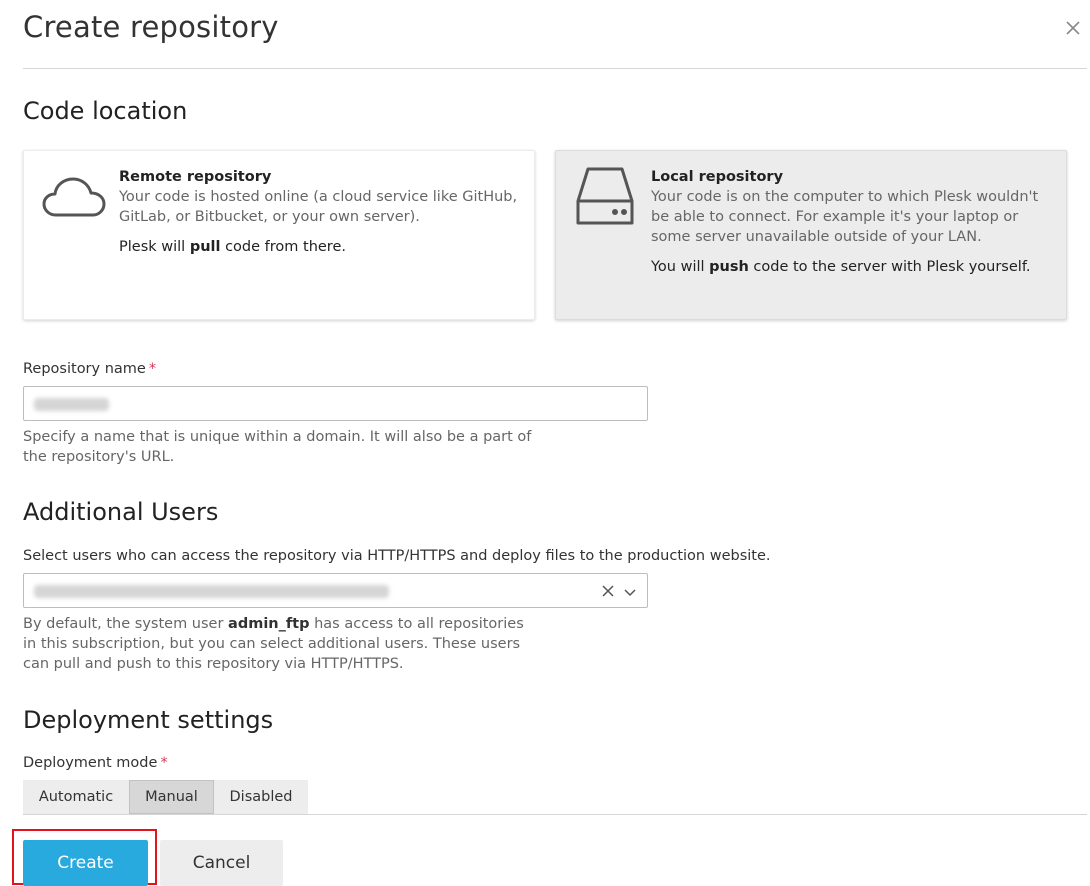 Image resolution: width=1090 pixels, height=886 pixels. Describe the element at coordinates (555, 68) in the screenshot. I see `title-divider` at that location.